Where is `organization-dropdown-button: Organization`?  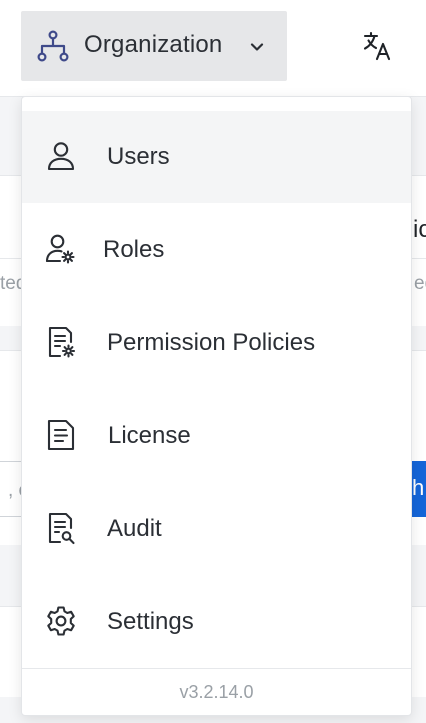
organization-dropdown-button: Organization is located at coordinates (154, 46).